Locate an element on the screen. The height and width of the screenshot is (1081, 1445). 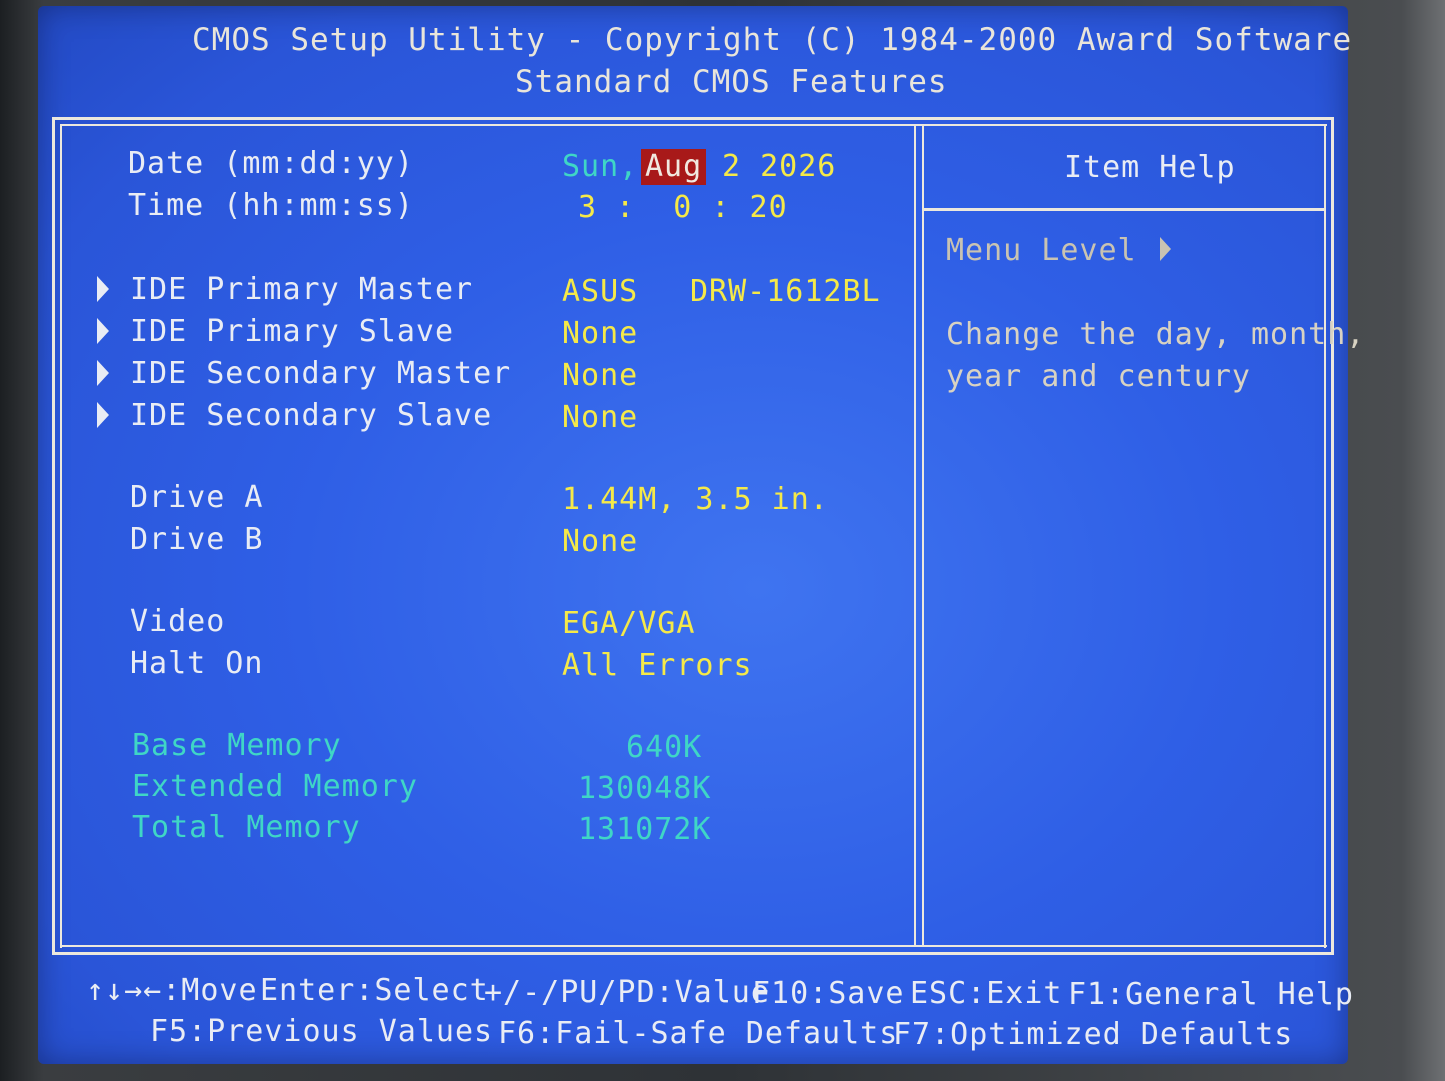
ide-secondary-master-value: None is located at coordinates (600, 375).